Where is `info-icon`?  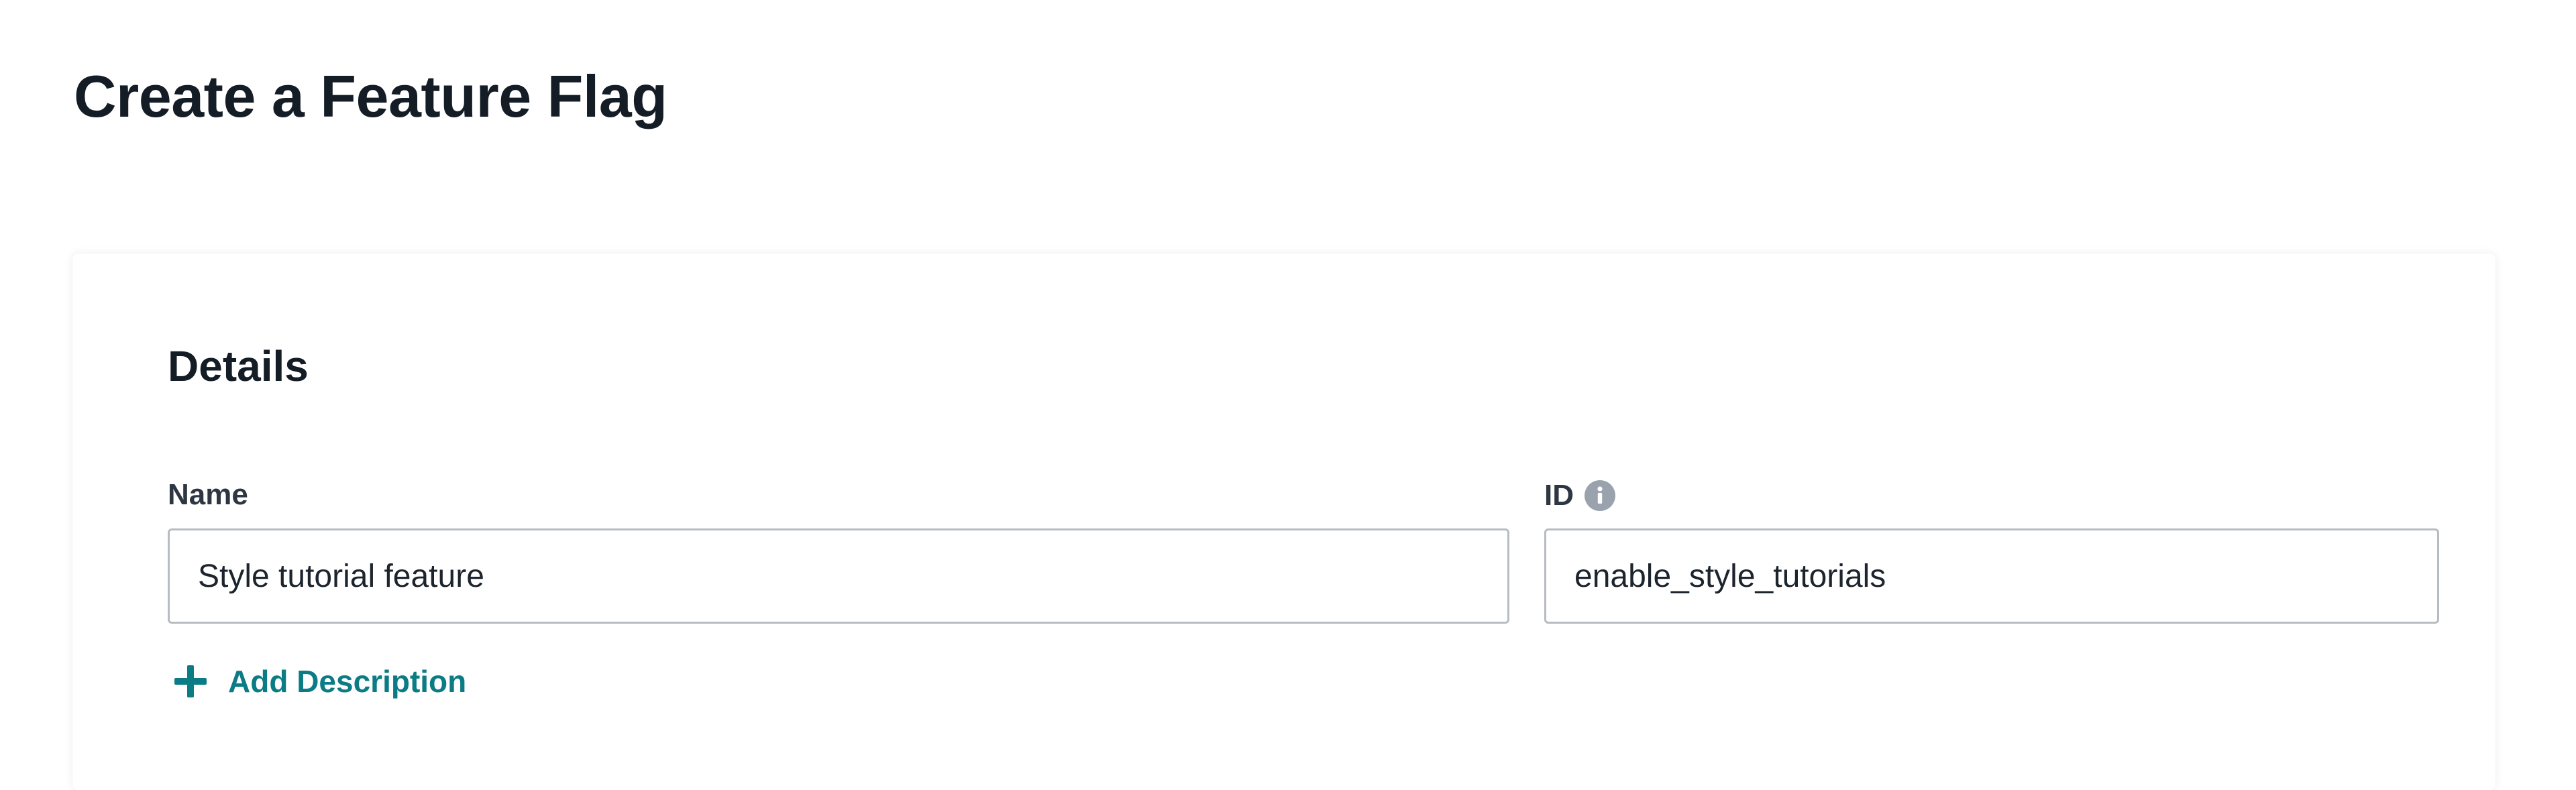 info-icon is located at coordinates (1600, 495).